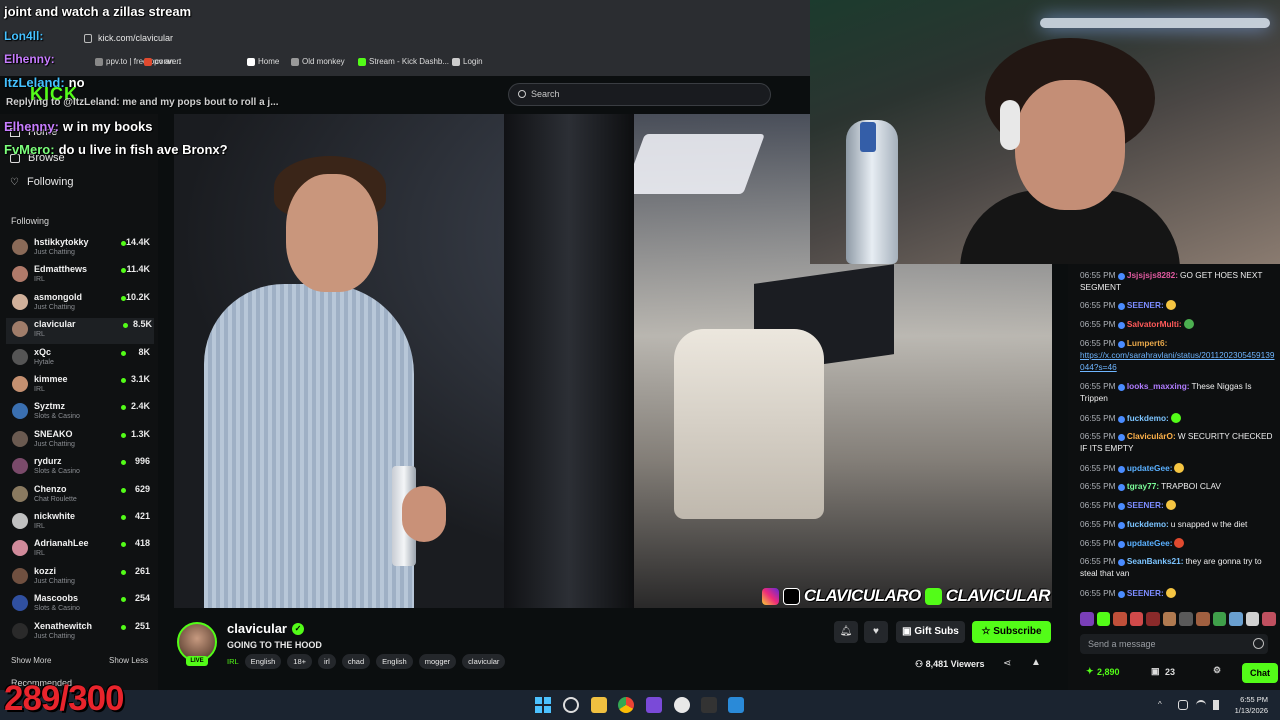  Describe the element at coordinates (626, 705) in the screenshot. I see `chrome-icon` at that location.